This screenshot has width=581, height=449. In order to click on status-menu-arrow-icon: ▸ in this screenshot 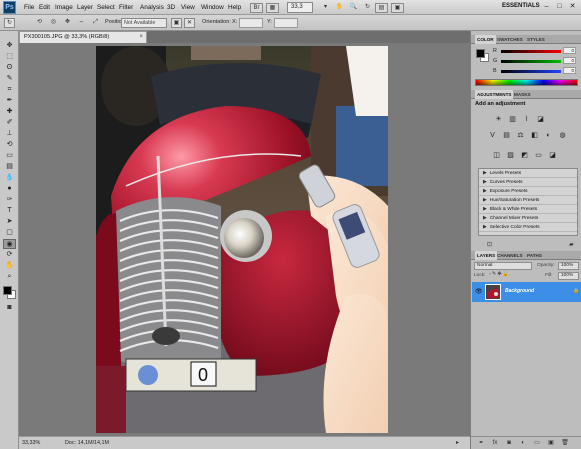, I will do `click(457, 442)`.